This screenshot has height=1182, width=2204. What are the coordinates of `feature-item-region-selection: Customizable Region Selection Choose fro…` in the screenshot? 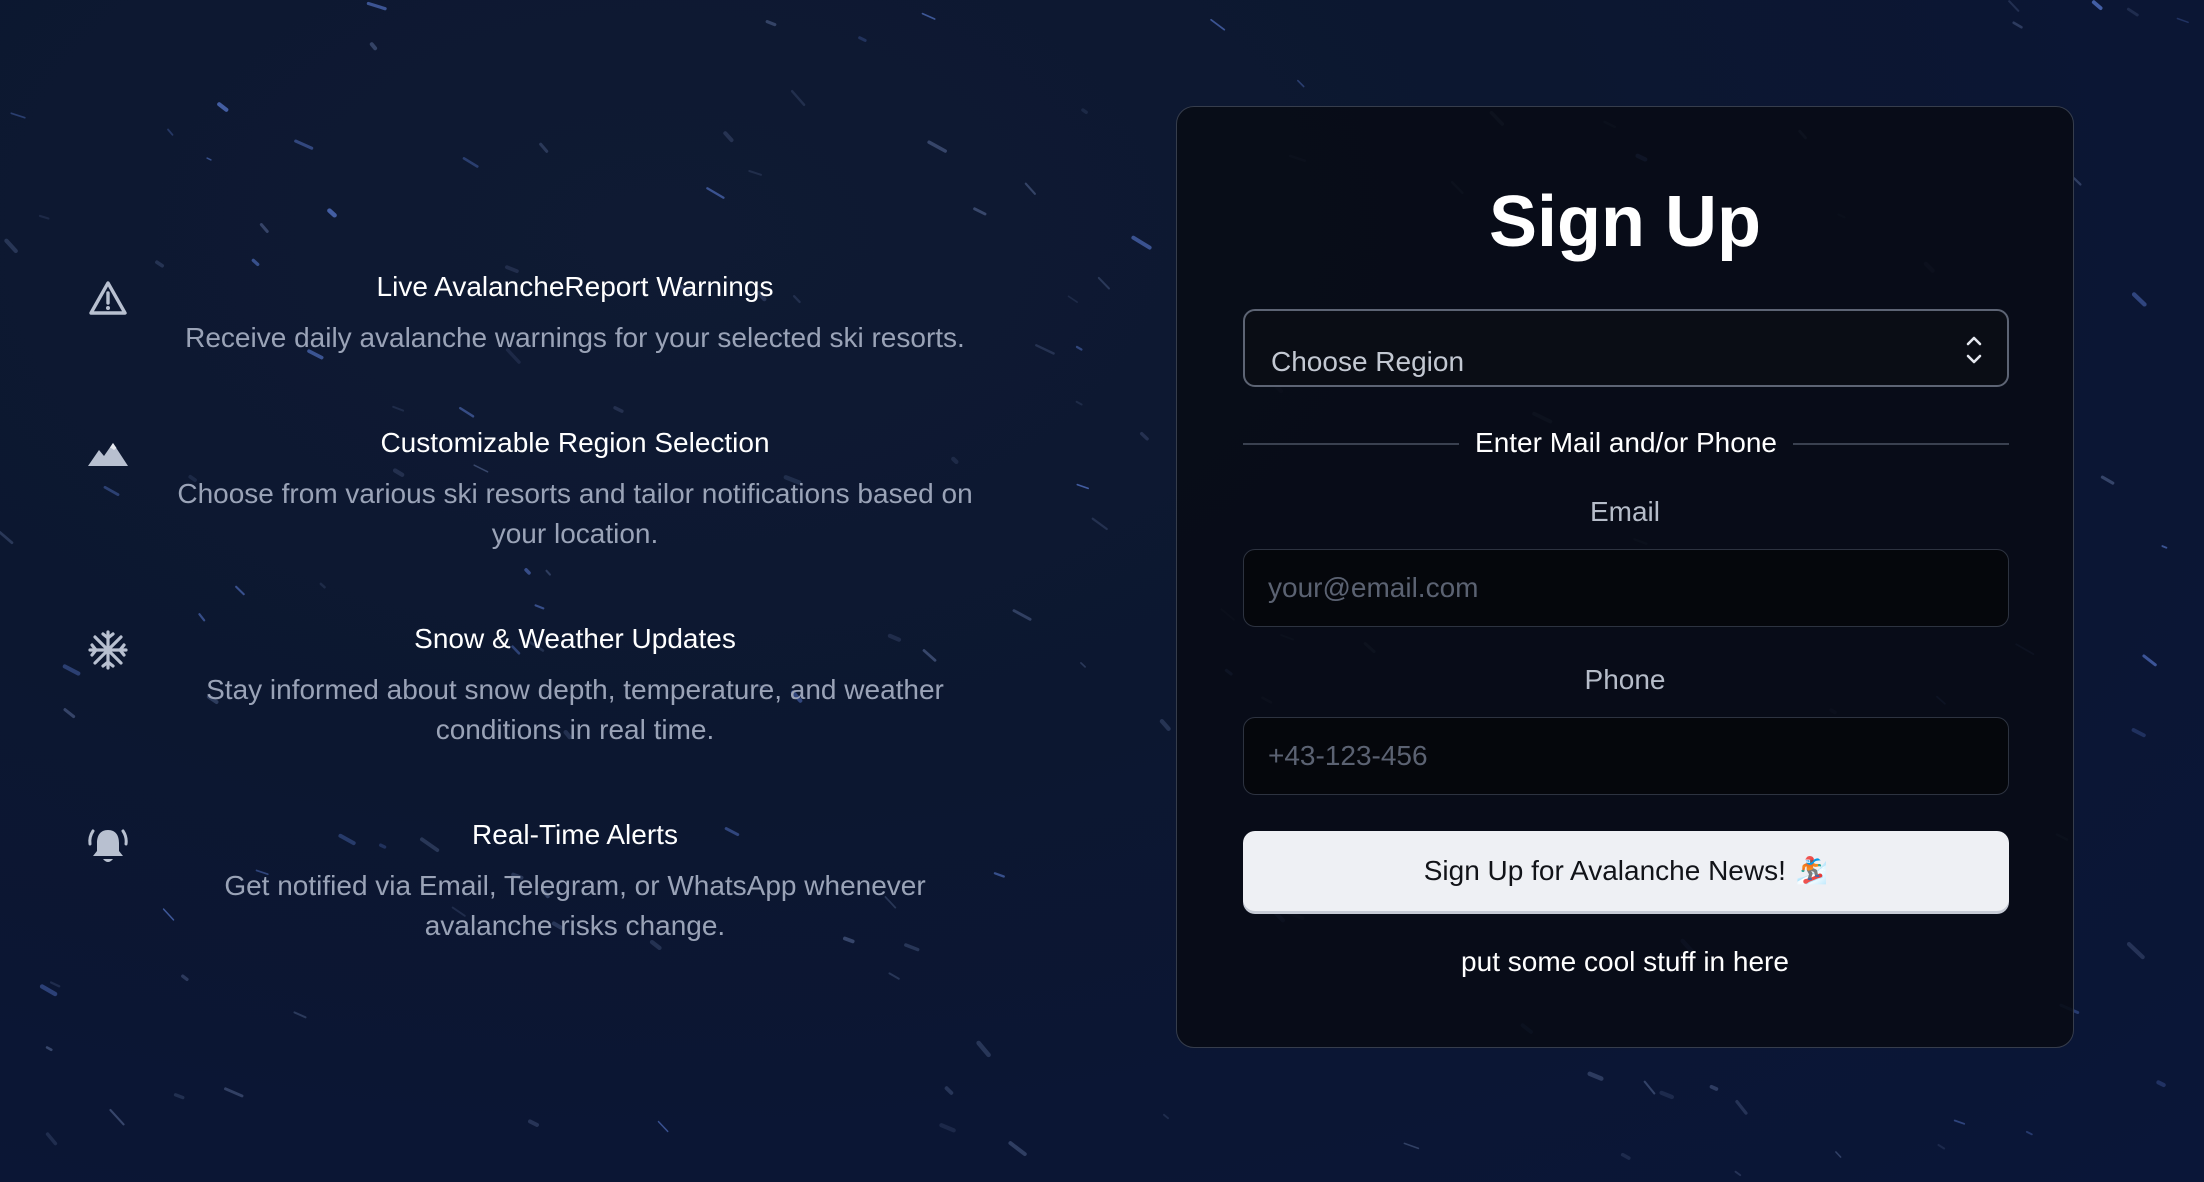 It's located at (530, 504).